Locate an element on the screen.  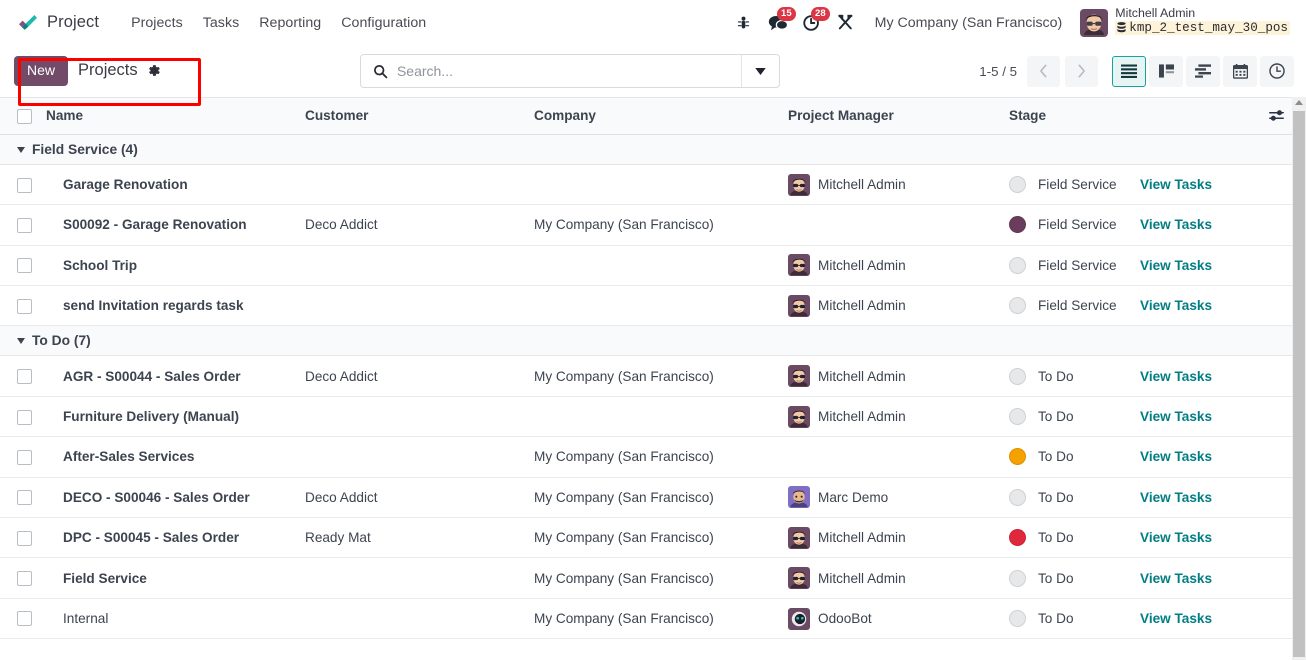
search-dropdown-toggle is located at coordinates (759, 71).